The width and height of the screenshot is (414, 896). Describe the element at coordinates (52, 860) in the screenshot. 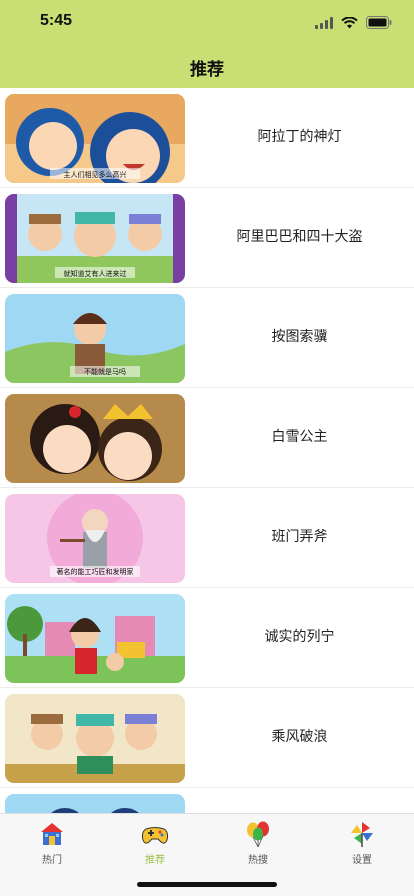

I see `tab-label: 热门` at that location.